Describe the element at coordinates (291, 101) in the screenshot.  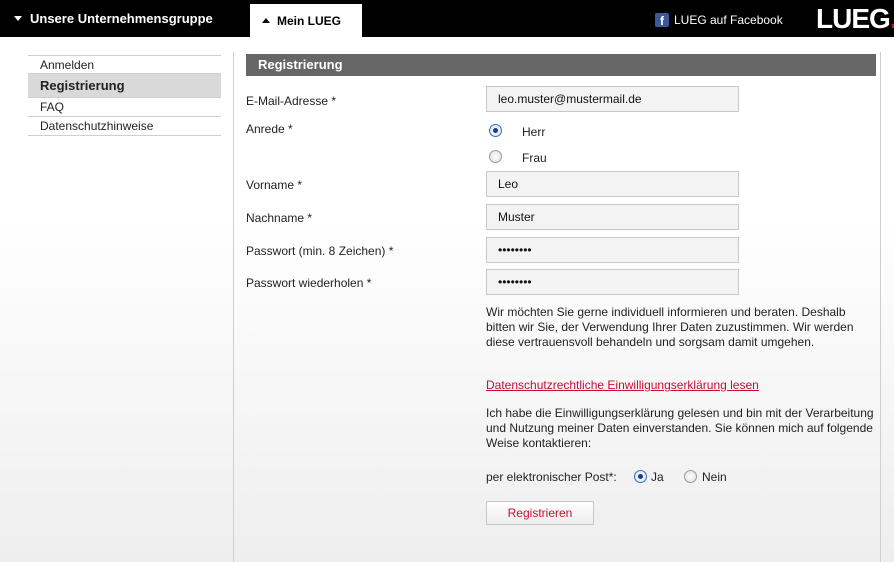
I see `email-label: E-Mail-Adresse *` at that location.